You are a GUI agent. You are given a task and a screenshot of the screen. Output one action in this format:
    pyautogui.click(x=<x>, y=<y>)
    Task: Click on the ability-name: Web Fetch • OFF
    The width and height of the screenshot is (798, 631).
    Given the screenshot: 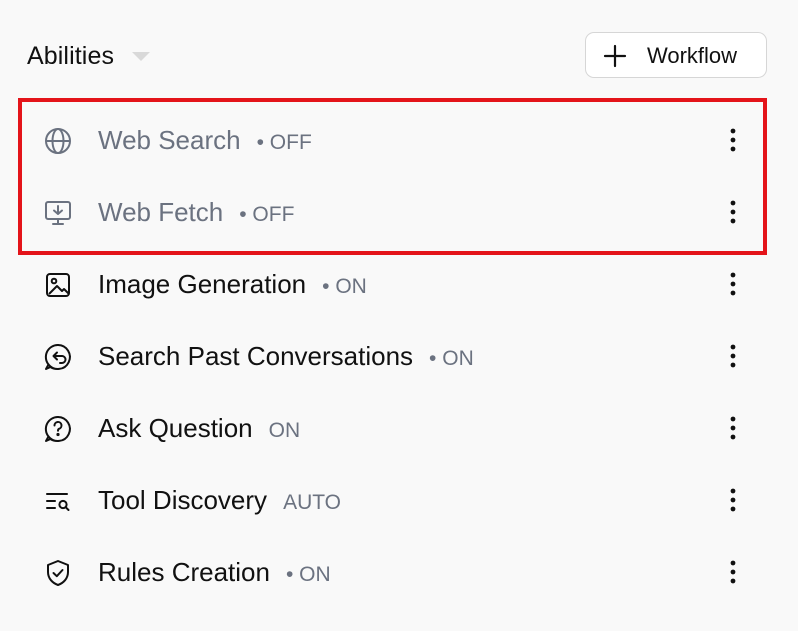 What is the action you would take?
    pyautogui.click(x=196, y=213)
    